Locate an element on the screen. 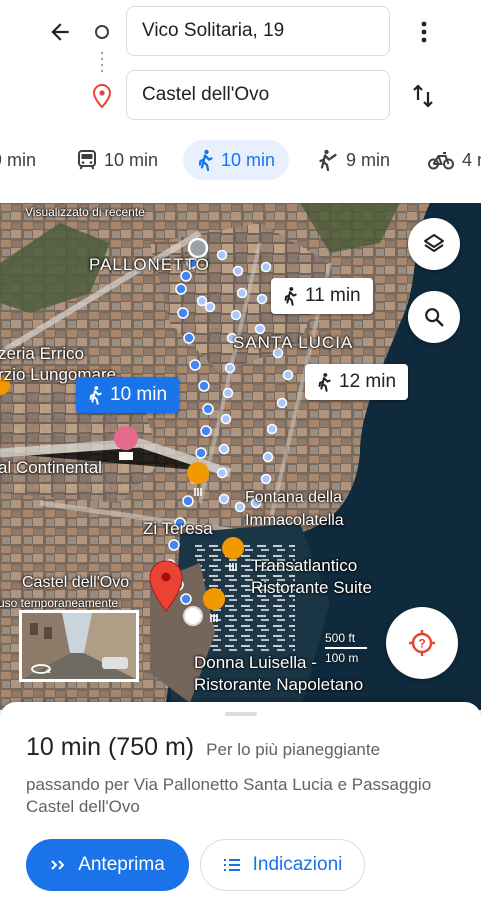  search-along-route-button is located at coordinates (434, 317).